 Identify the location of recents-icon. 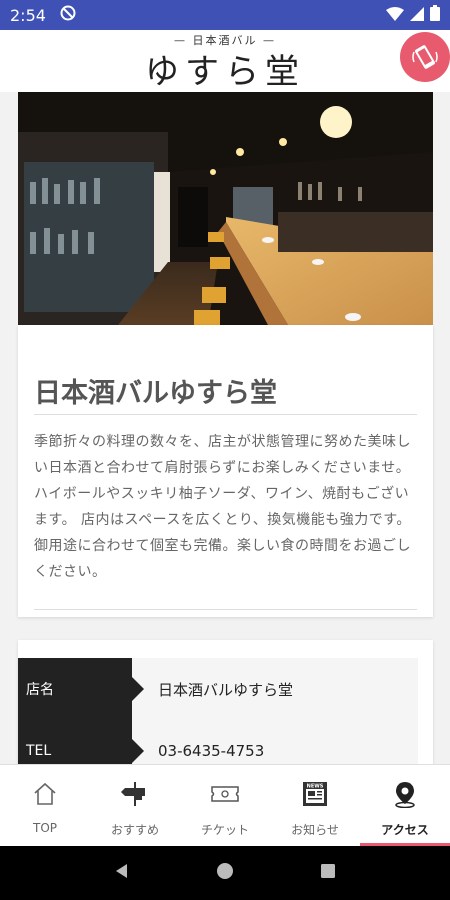
(328, 873).